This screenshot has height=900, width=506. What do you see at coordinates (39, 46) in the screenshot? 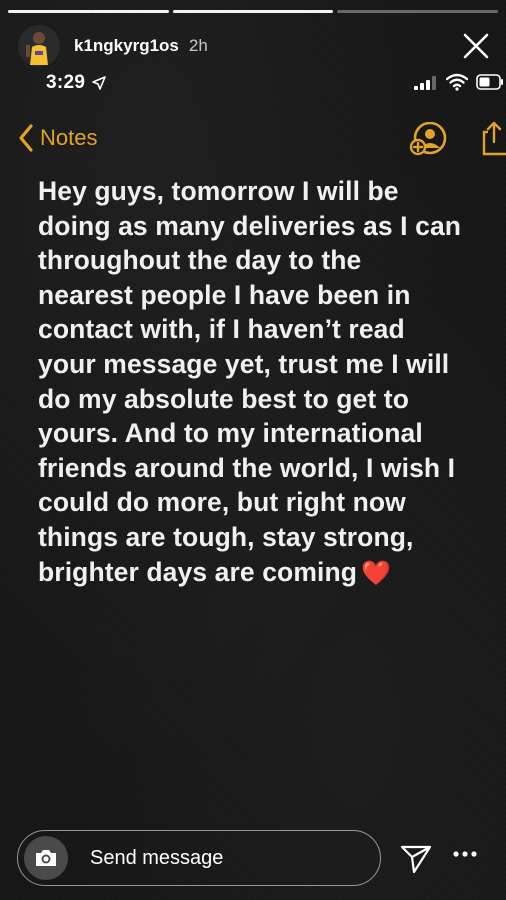
I see `avatar` at bounding box center [39, 46].